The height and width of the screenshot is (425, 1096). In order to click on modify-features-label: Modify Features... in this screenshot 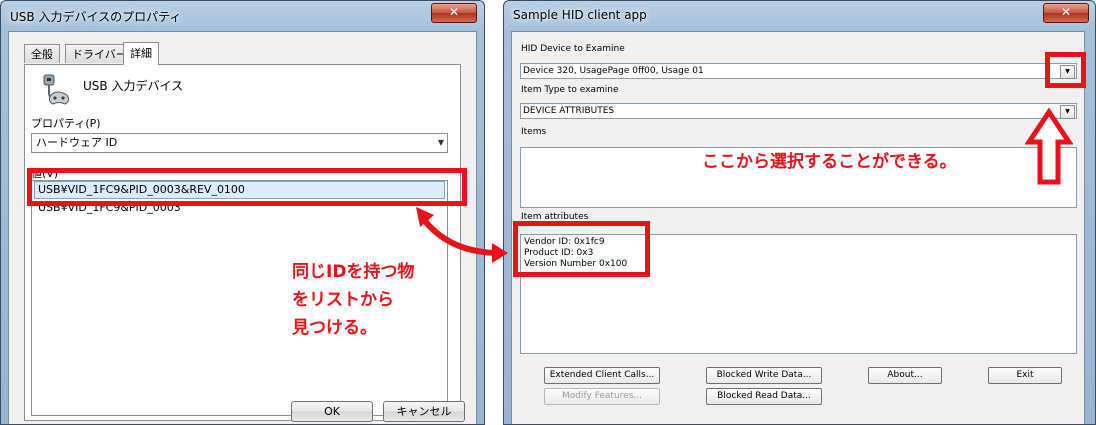, I will do `click(602, 396)`.